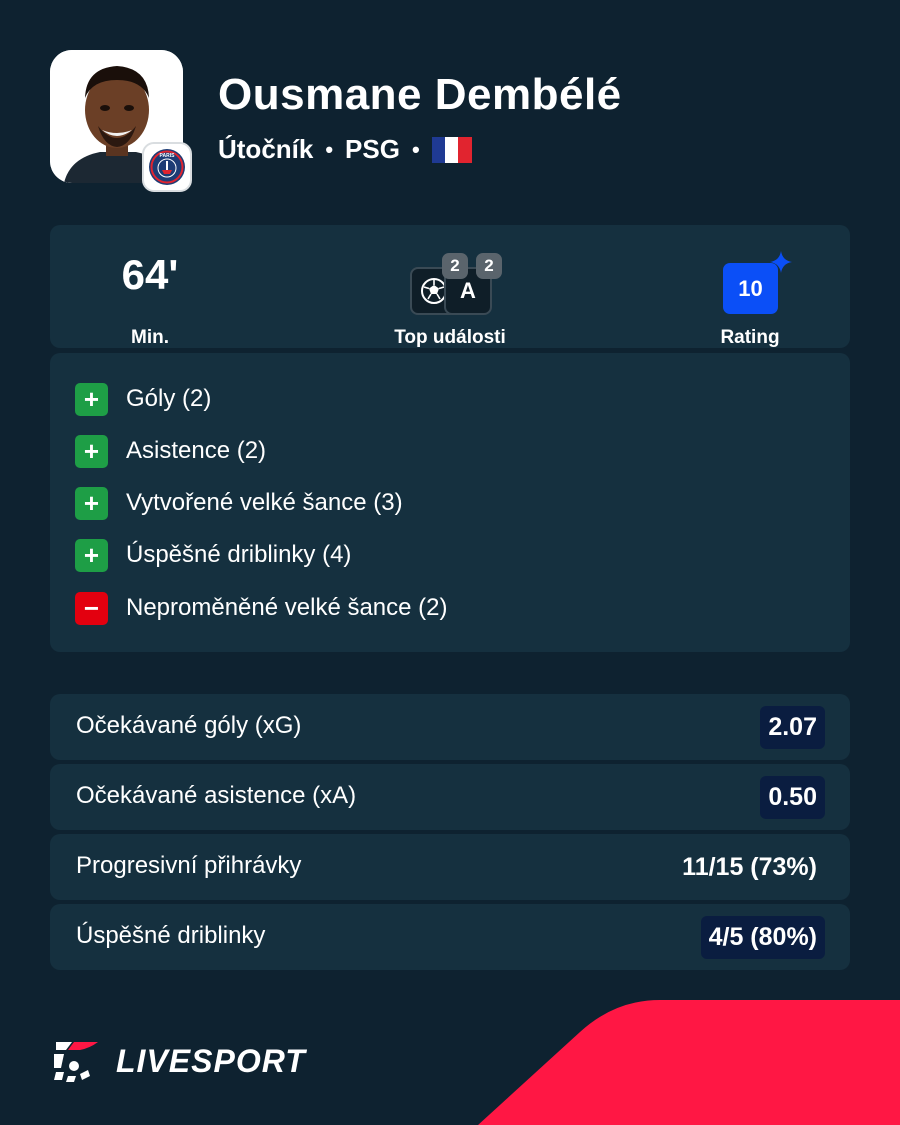 The height and width of the screenshot is (1125, 900). I want to click on stat-row-xa: Očekávané asistence (xA) 0.50, so click(450, 797).